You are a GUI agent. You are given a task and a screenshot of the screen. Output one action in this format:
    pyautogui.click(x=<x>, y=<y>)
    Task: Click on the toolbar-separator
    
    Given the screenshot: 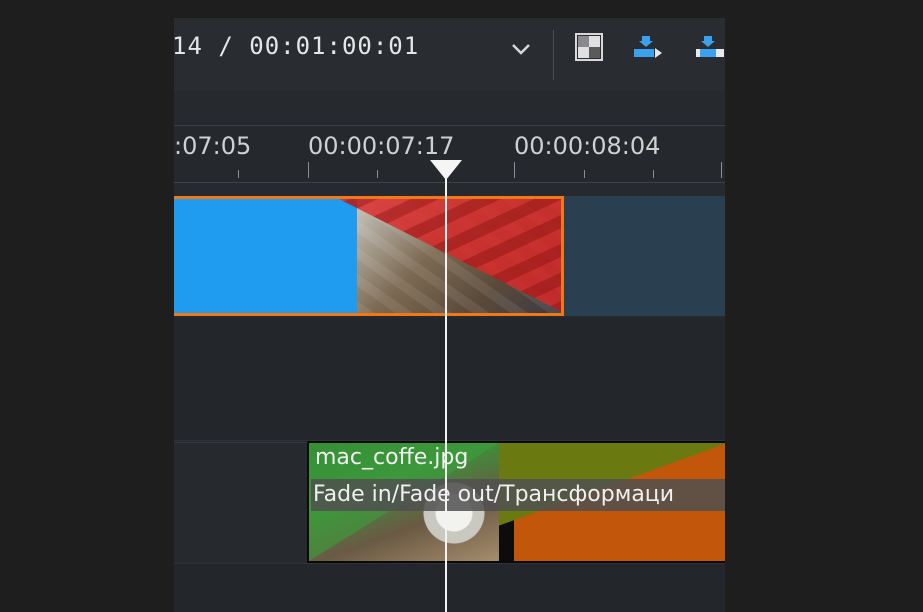 What is the action you would take?
    pyautogui.click(x=553, y=55)
    